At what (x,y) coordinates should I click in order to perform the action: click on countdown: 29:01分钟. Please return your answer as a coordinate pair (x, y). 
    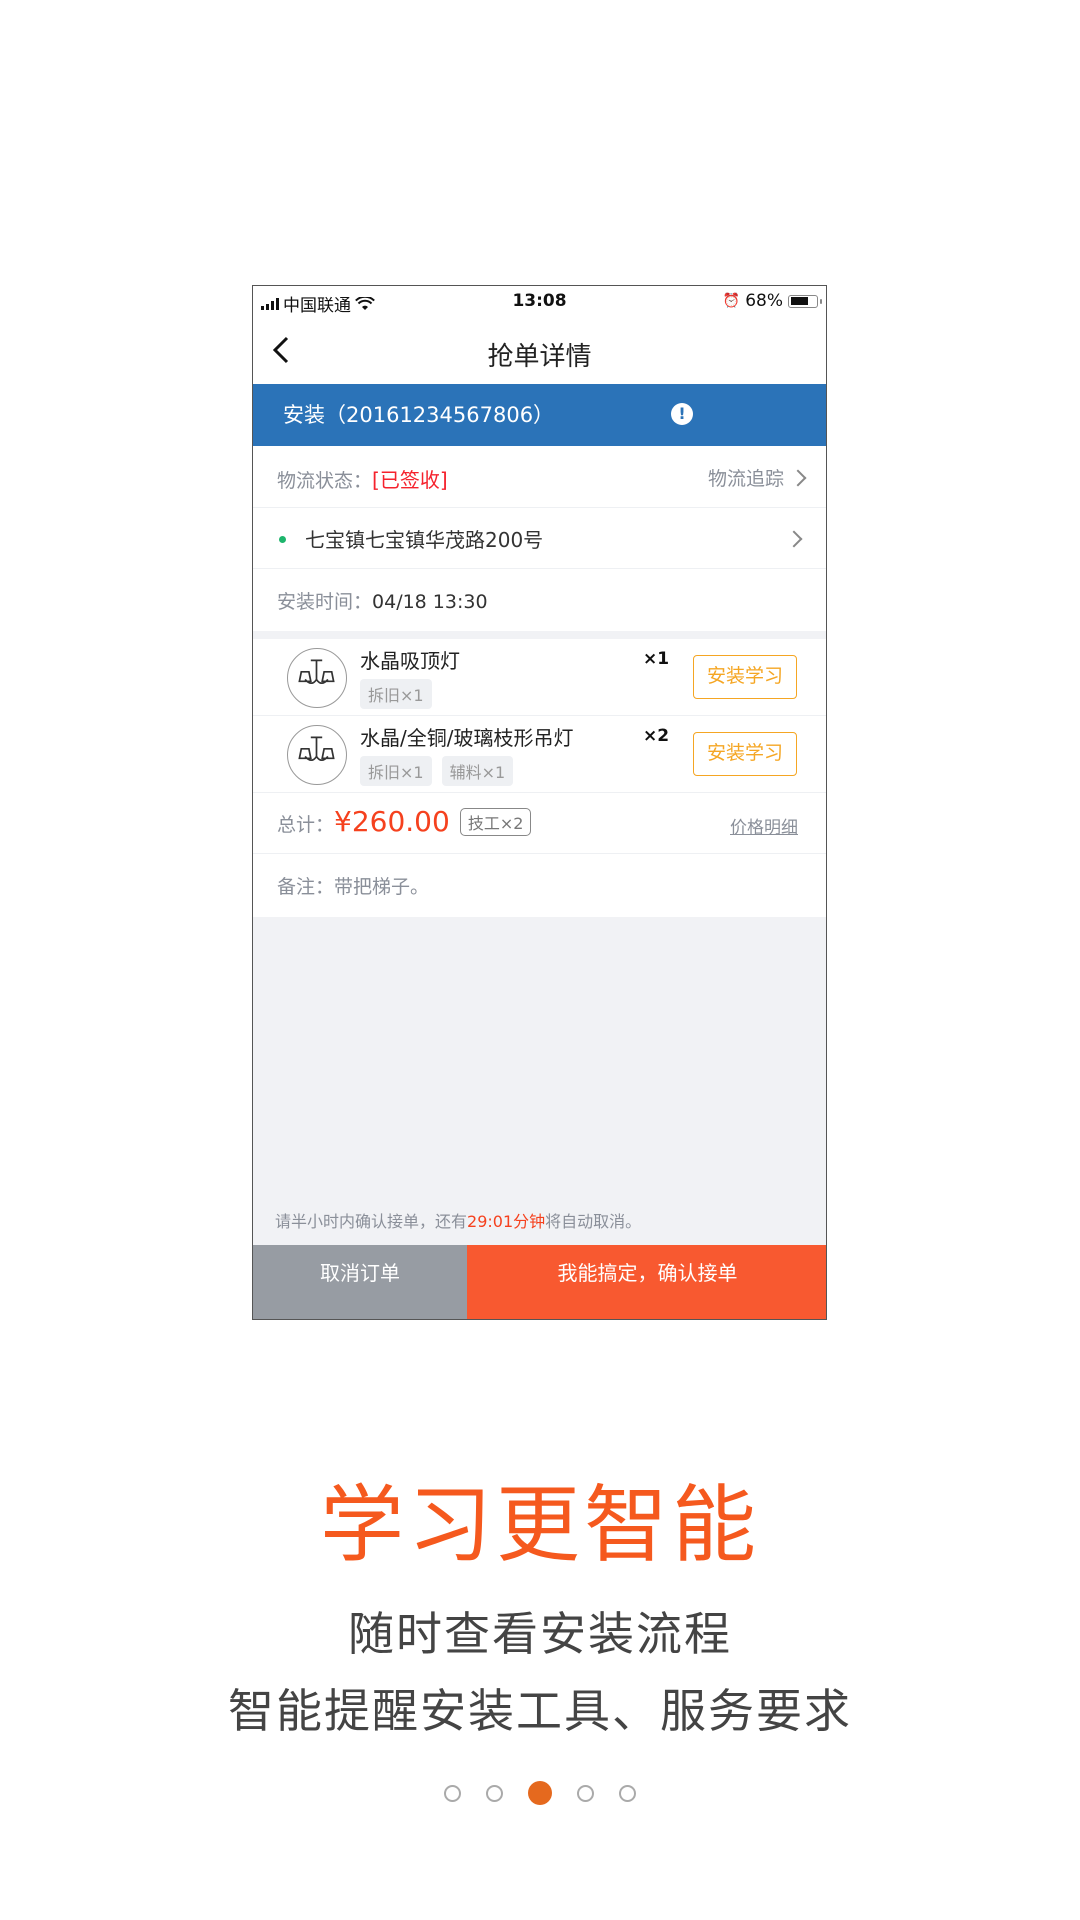
    Looking at the image, I should click on (506, 1221).